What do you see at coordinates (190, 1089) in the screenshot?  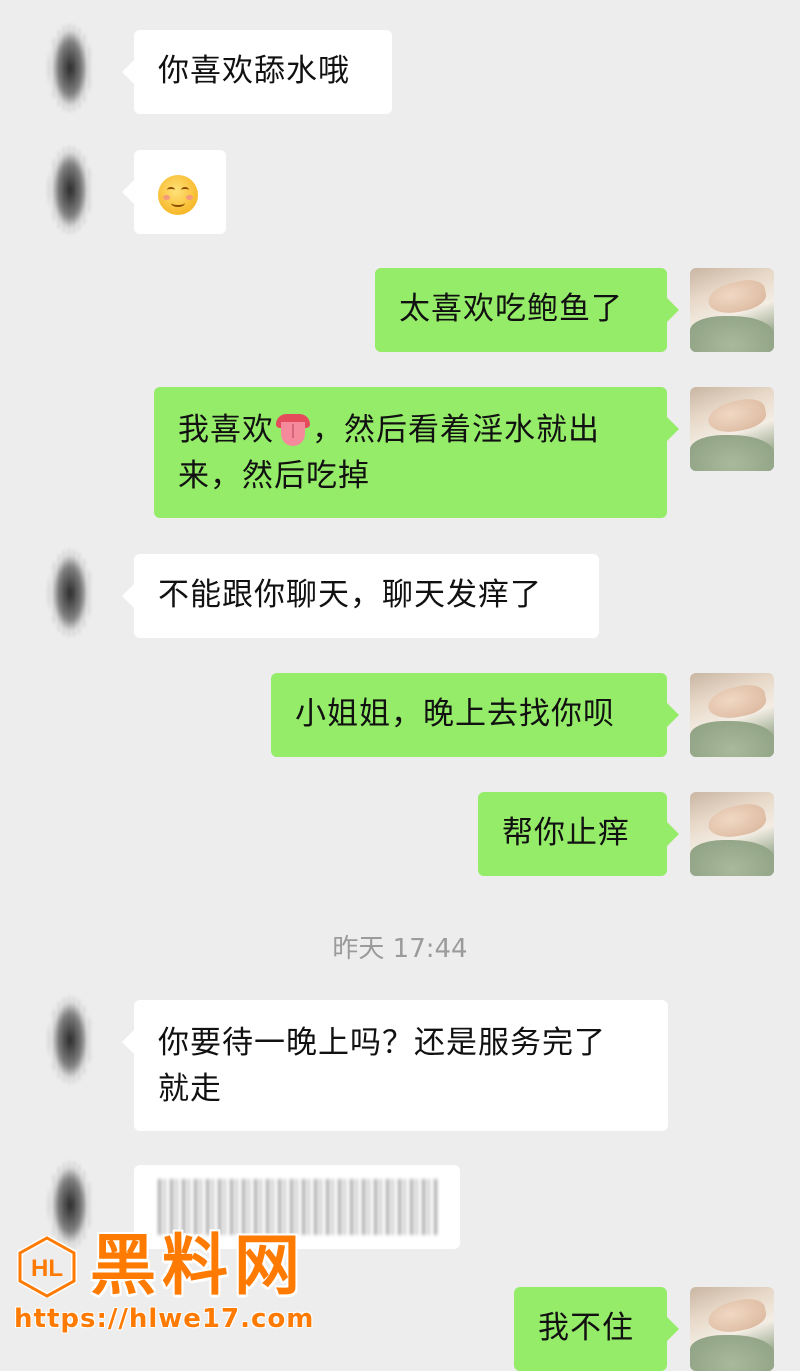 I see `message-text: 就走` at bounding box center [190, 1089].